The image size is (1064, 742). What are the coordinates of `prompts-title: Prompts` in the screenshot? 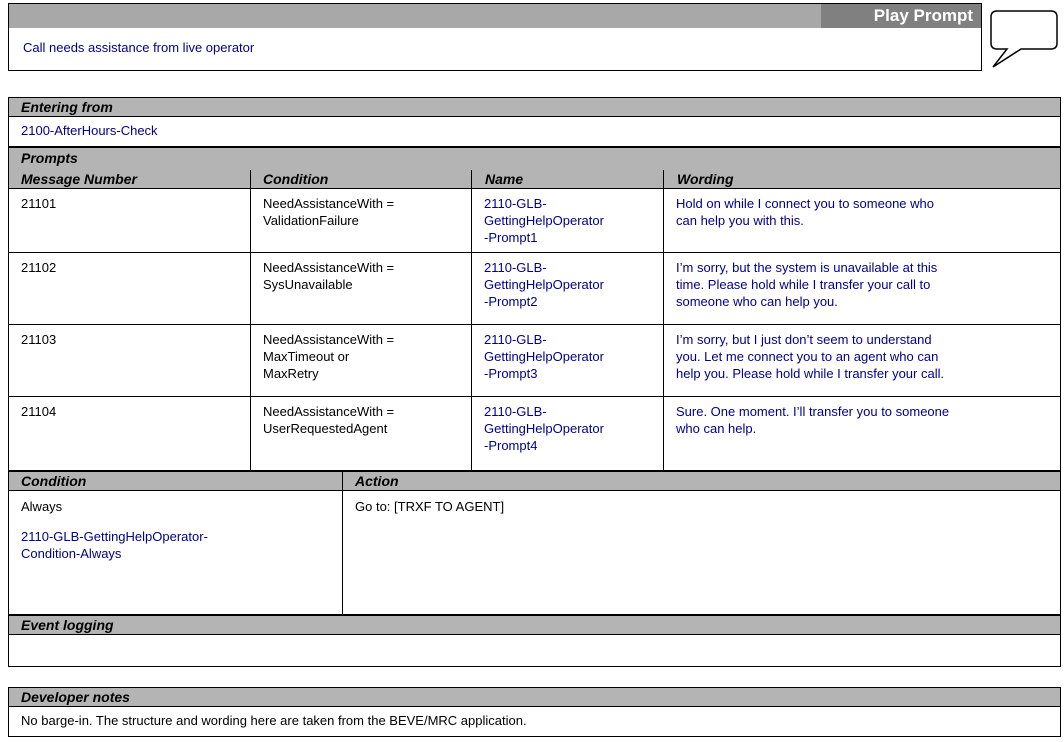 It's located at (49, 158).